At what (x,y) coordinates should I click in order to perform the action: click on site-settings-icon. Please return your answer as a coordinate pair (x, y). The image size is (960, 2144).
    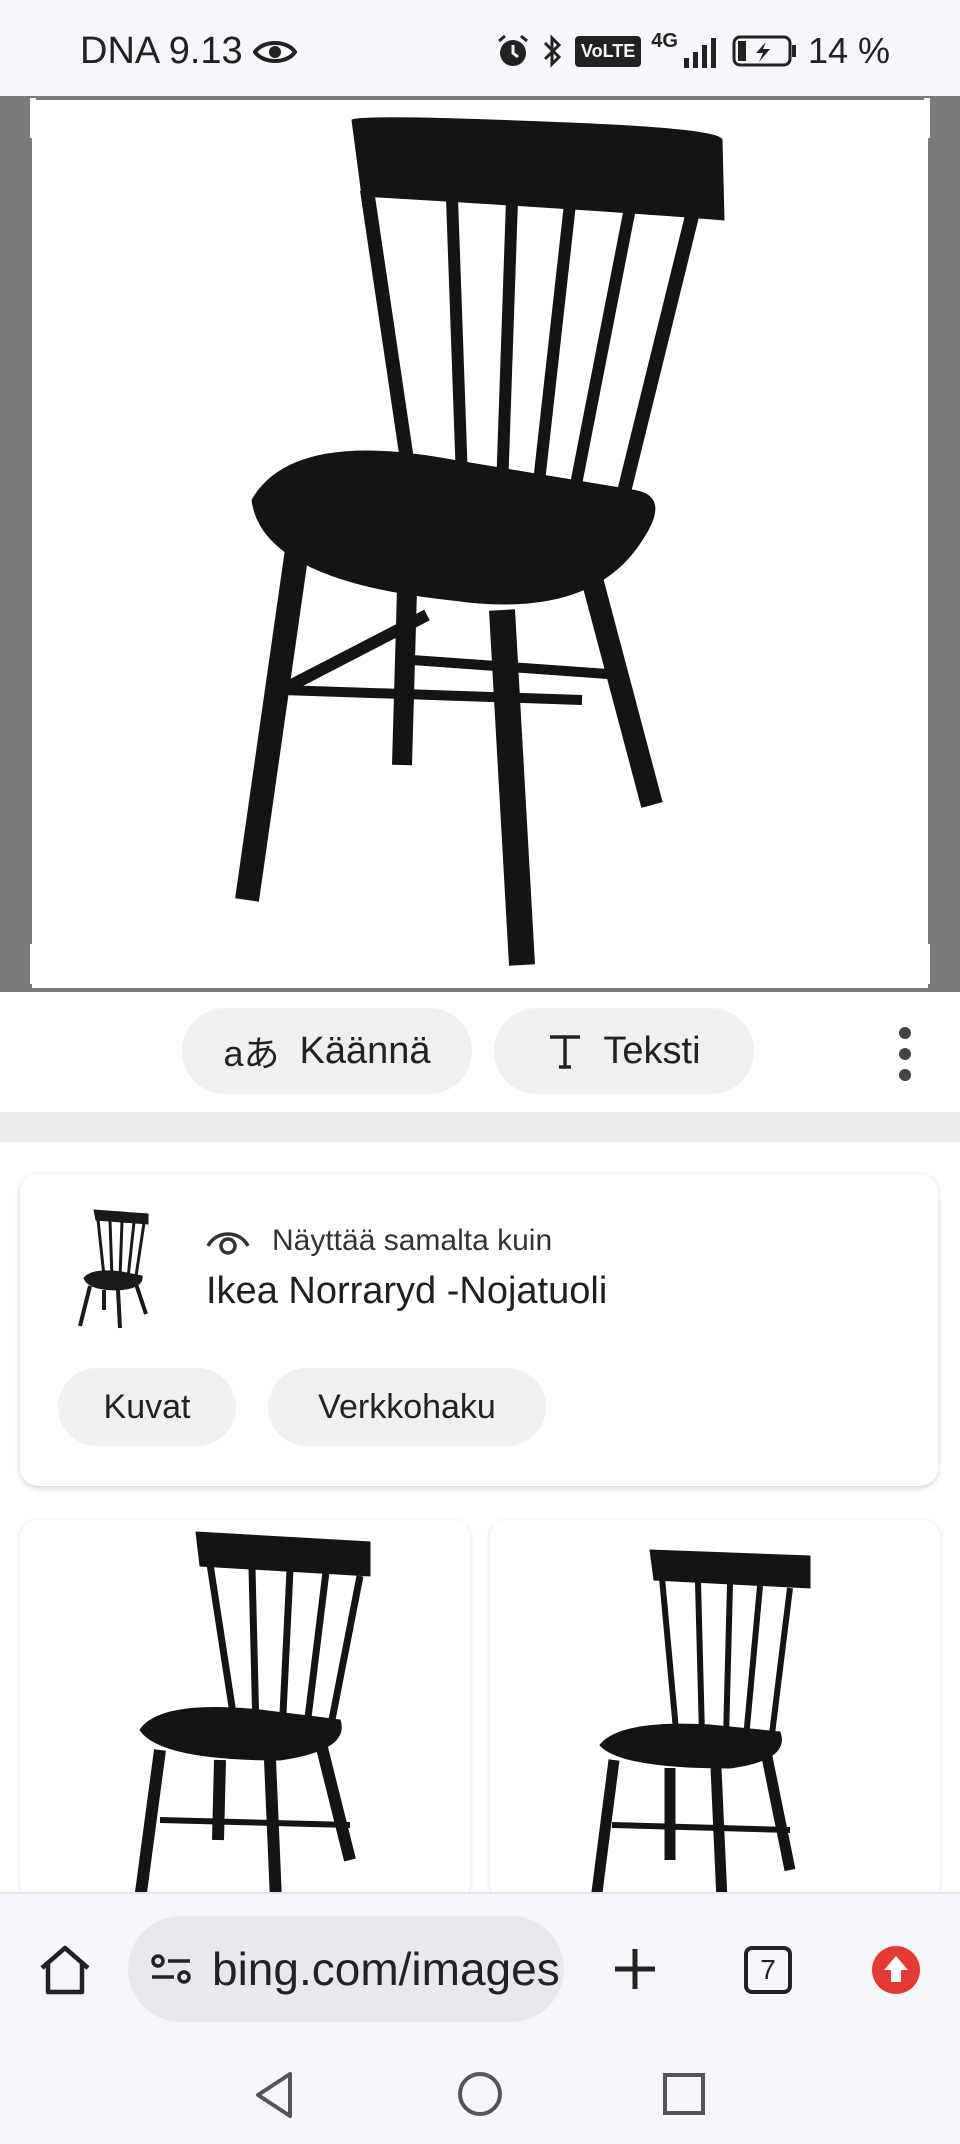
    Looking at the image, I should click on (171, 1969).